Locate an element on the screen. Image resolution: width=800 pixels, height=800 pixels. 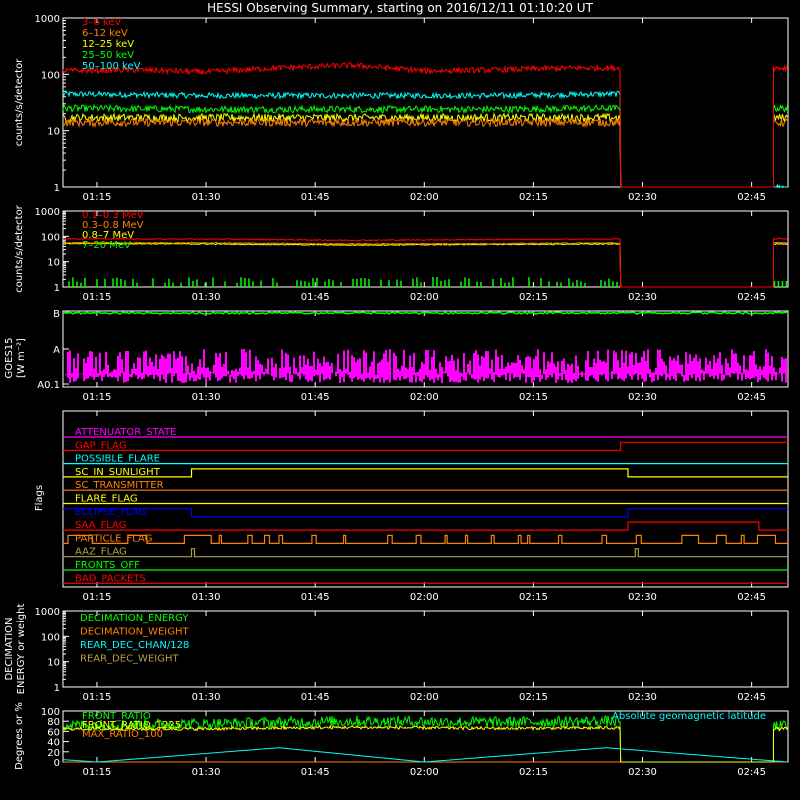
panel1-legend-4: 50–100 keV is located at coordinates (111, 66).